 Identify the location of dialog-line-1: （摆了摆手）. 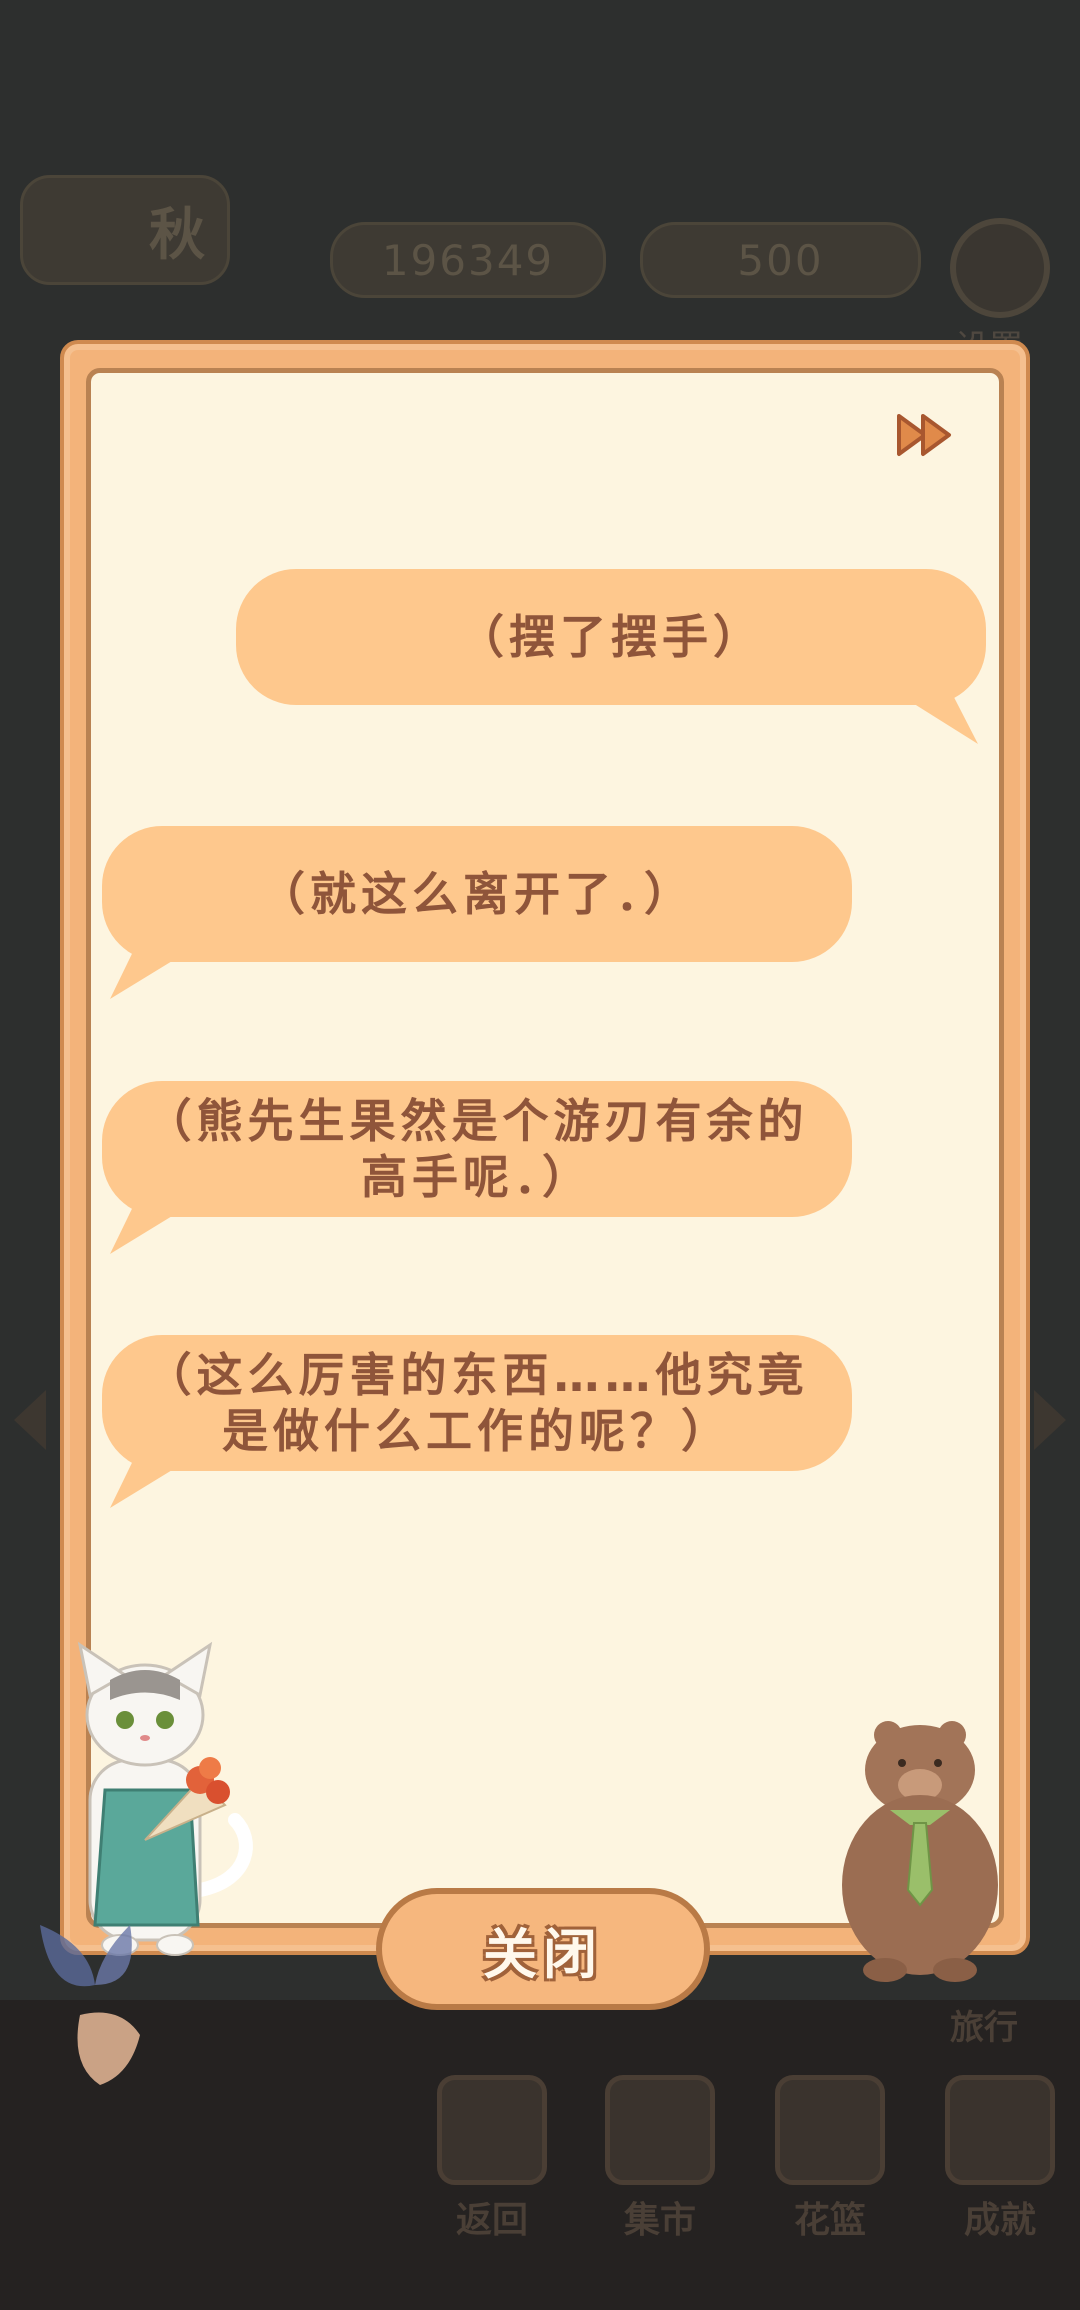
(611, 637).